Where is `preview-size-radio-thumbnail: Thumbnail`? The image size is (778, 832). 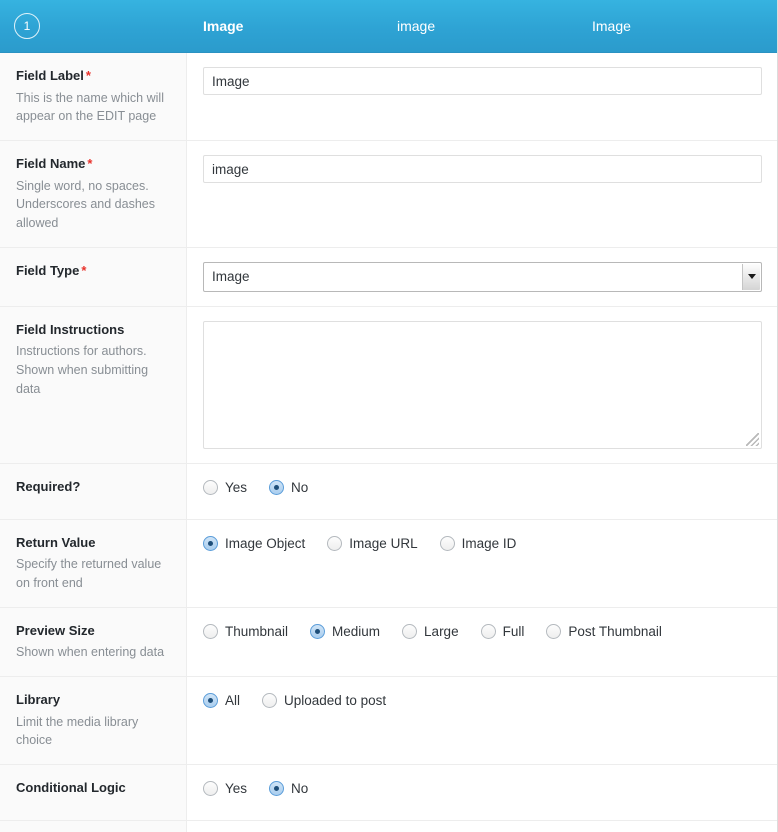
preview-size-radio-thumbnail: Thumbnail is located at coordinates (246, 631).